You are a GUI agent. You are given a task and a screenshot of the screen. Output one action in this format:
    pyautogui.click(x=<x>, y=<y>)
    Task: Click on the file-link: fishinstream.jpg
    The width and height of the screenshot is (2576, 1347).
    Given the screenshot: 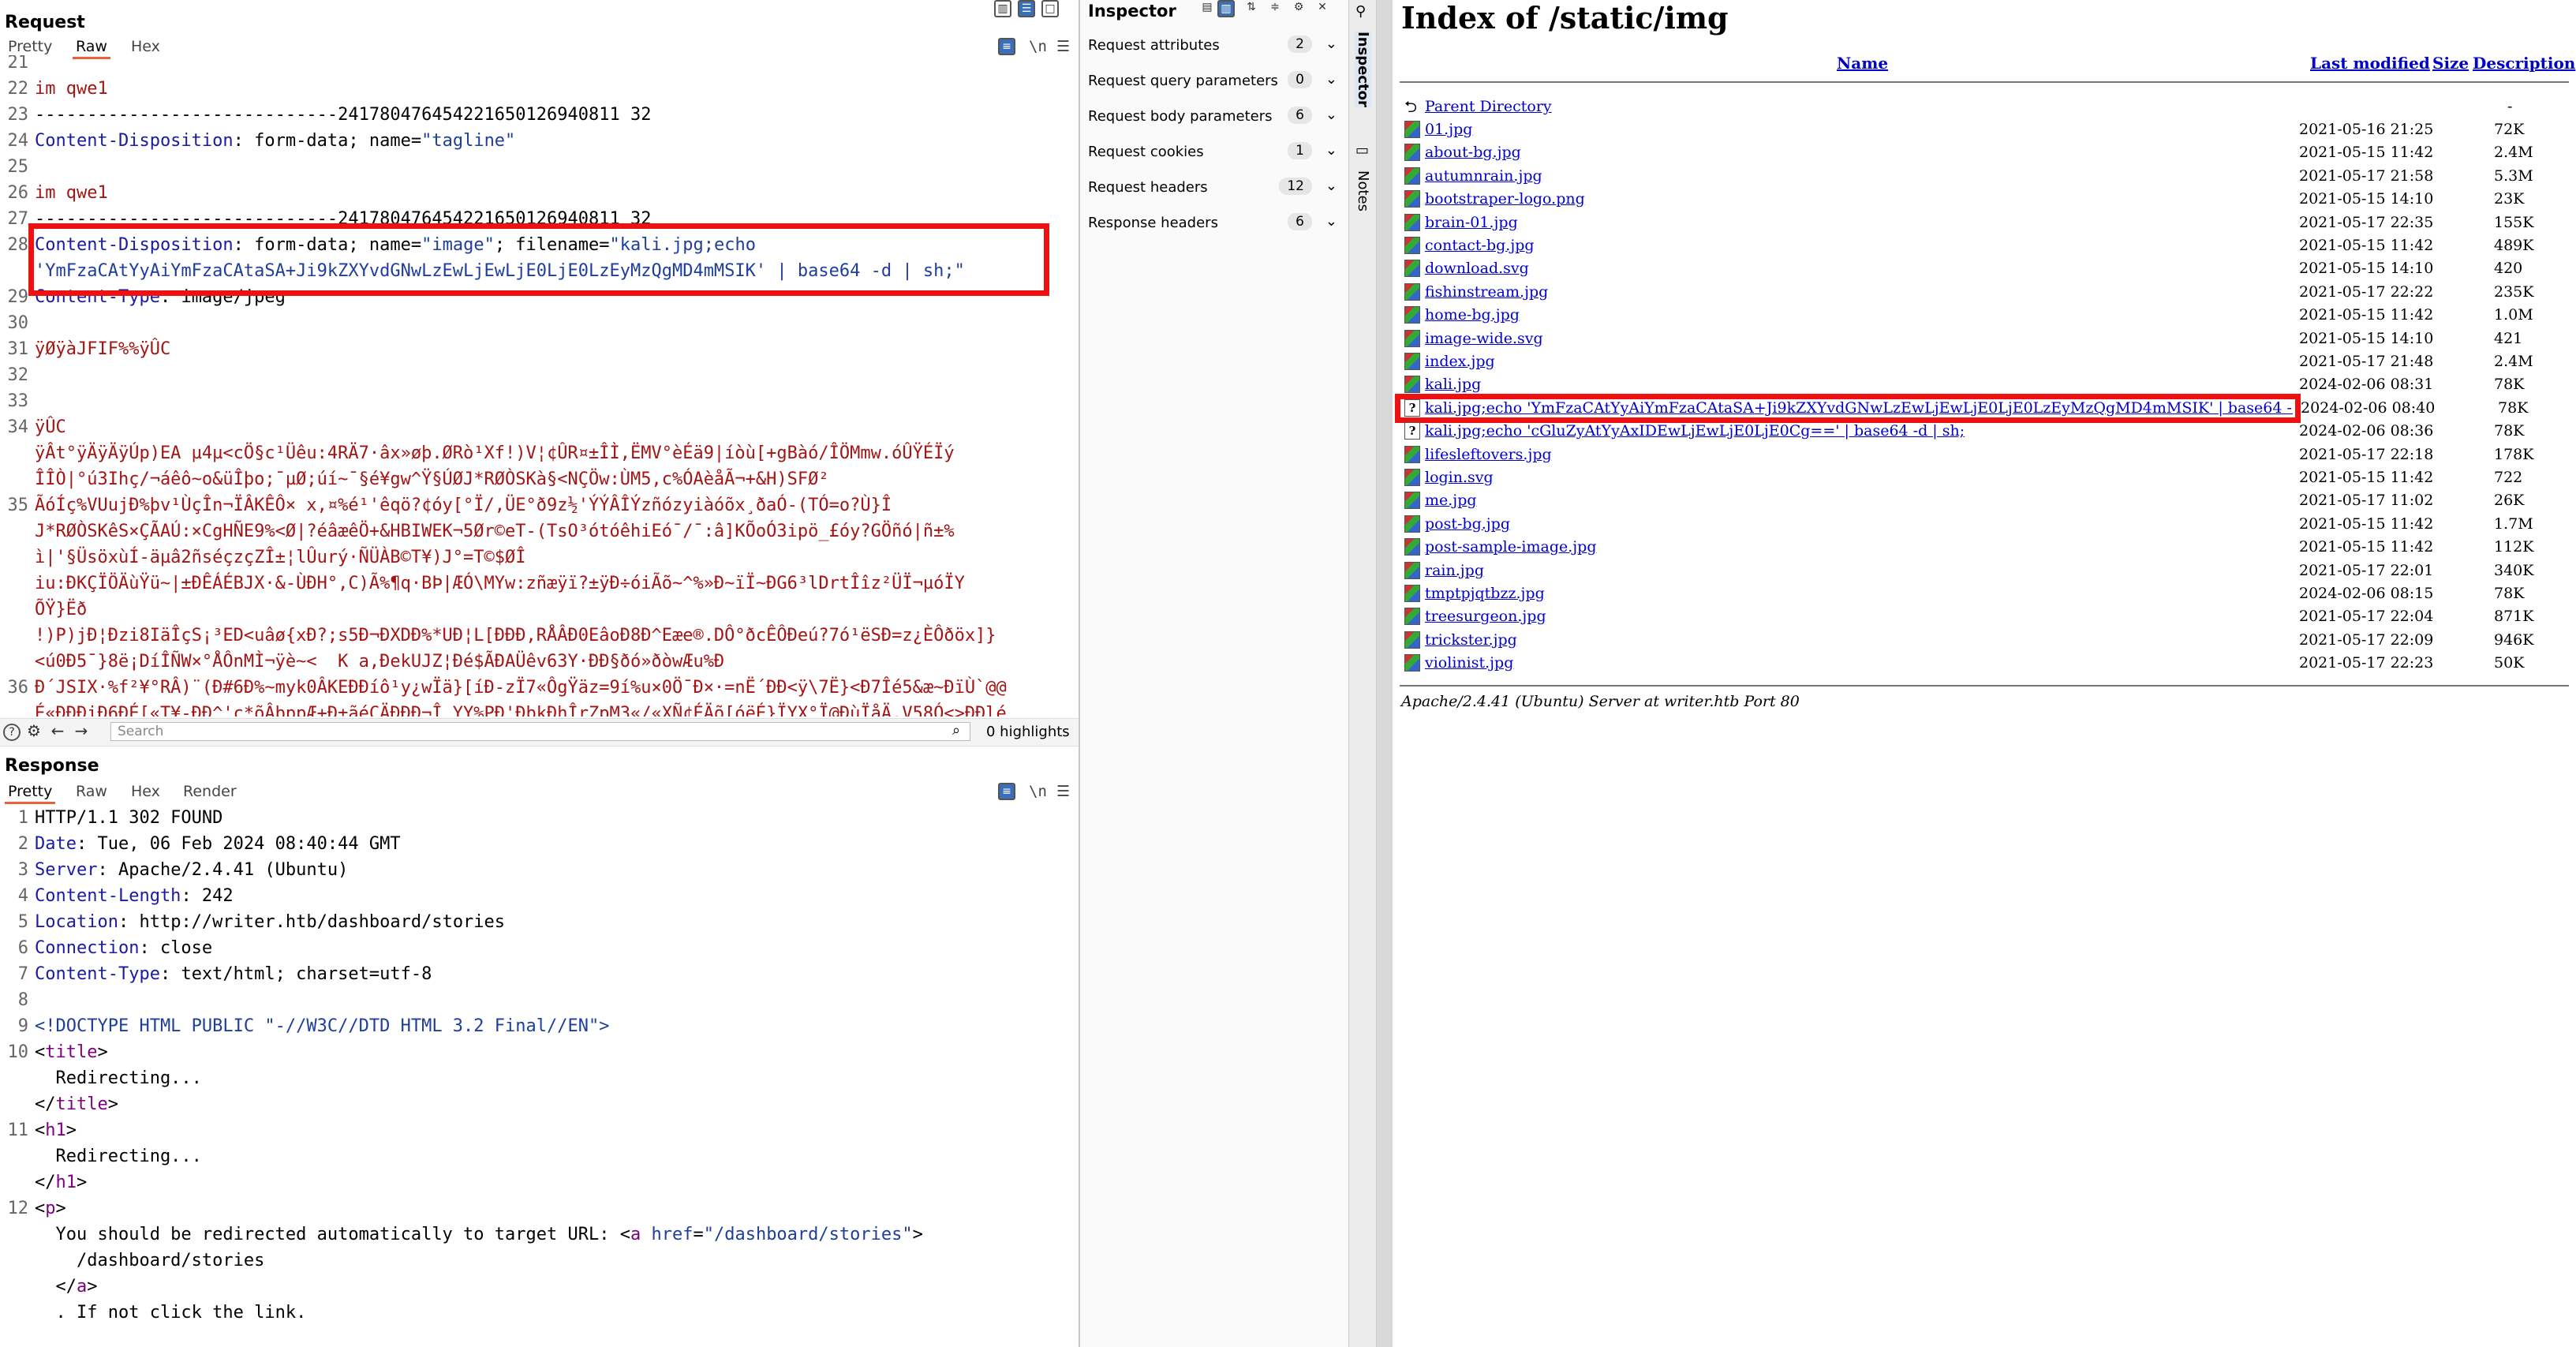 What is the action you would take?
    pyautogui.click(x=1486, y=292)
    